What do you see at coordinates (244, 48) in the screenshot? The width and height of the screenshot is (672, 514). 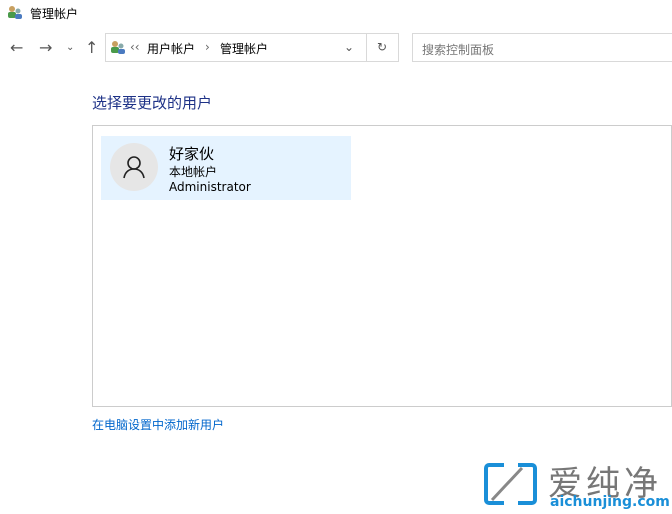 I see `breadcrumb-manage-accounts: 管理帐户` at bounding box center [244, 48].